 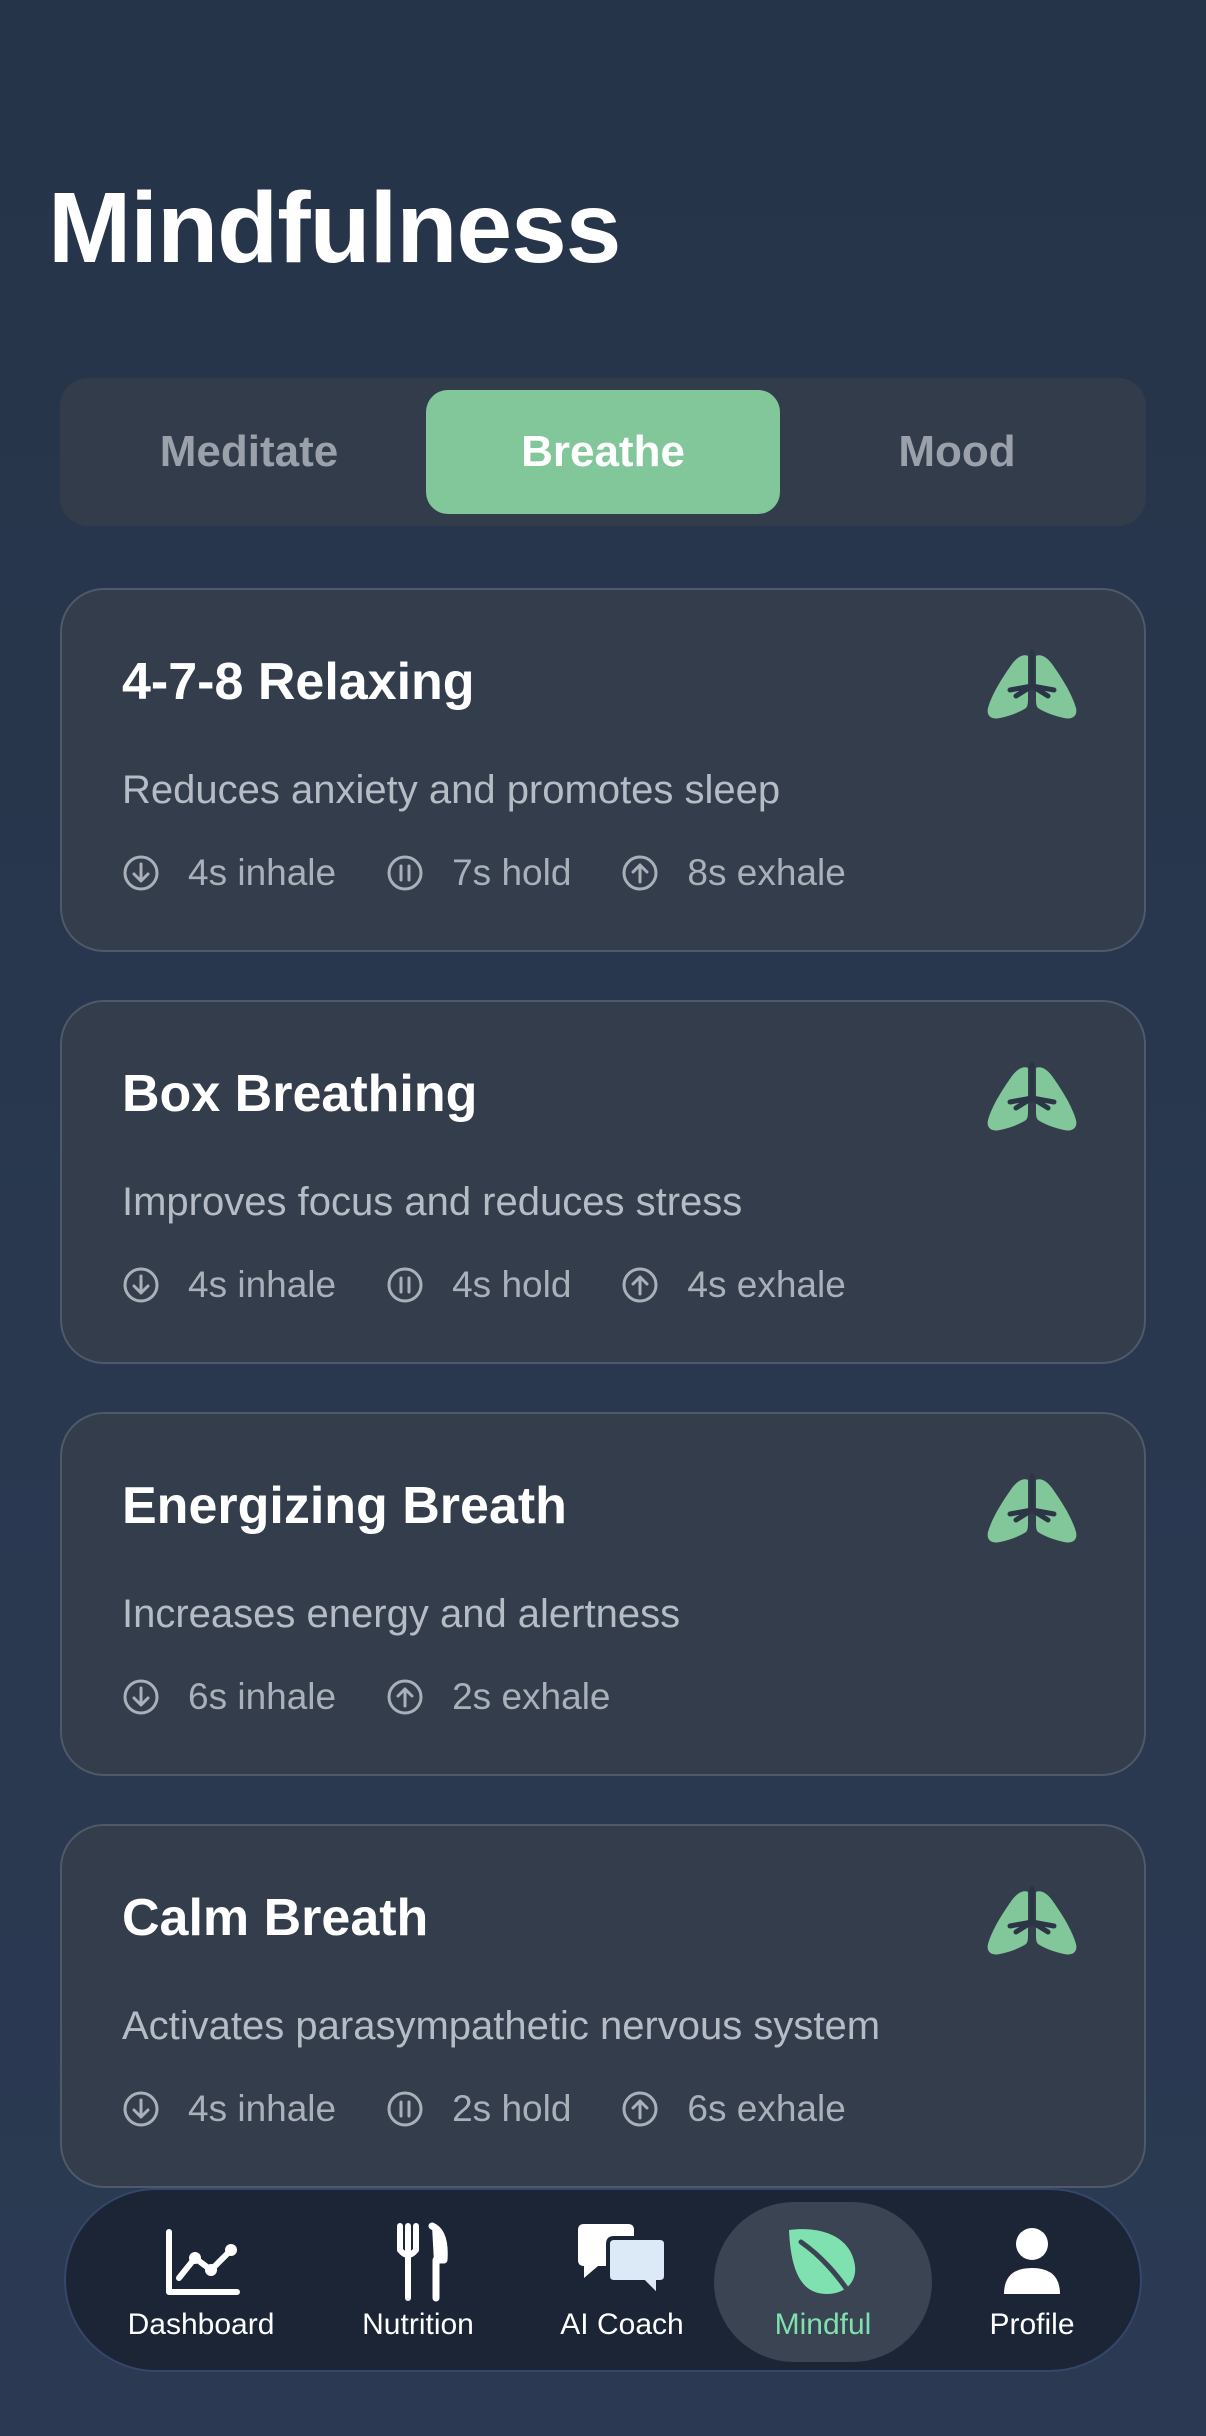 I want to click on tab-mindful: Mindful, so click(x=823, y=2282).